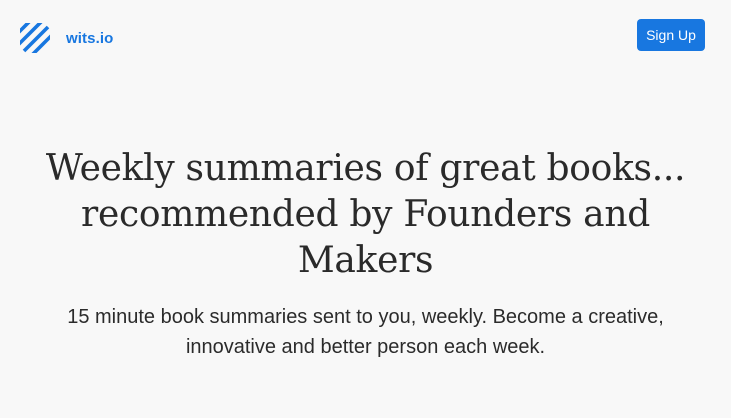 The height and width of the screenshot is (418, 731). I want to click on brand-name: wits.io, so click(90, 38).